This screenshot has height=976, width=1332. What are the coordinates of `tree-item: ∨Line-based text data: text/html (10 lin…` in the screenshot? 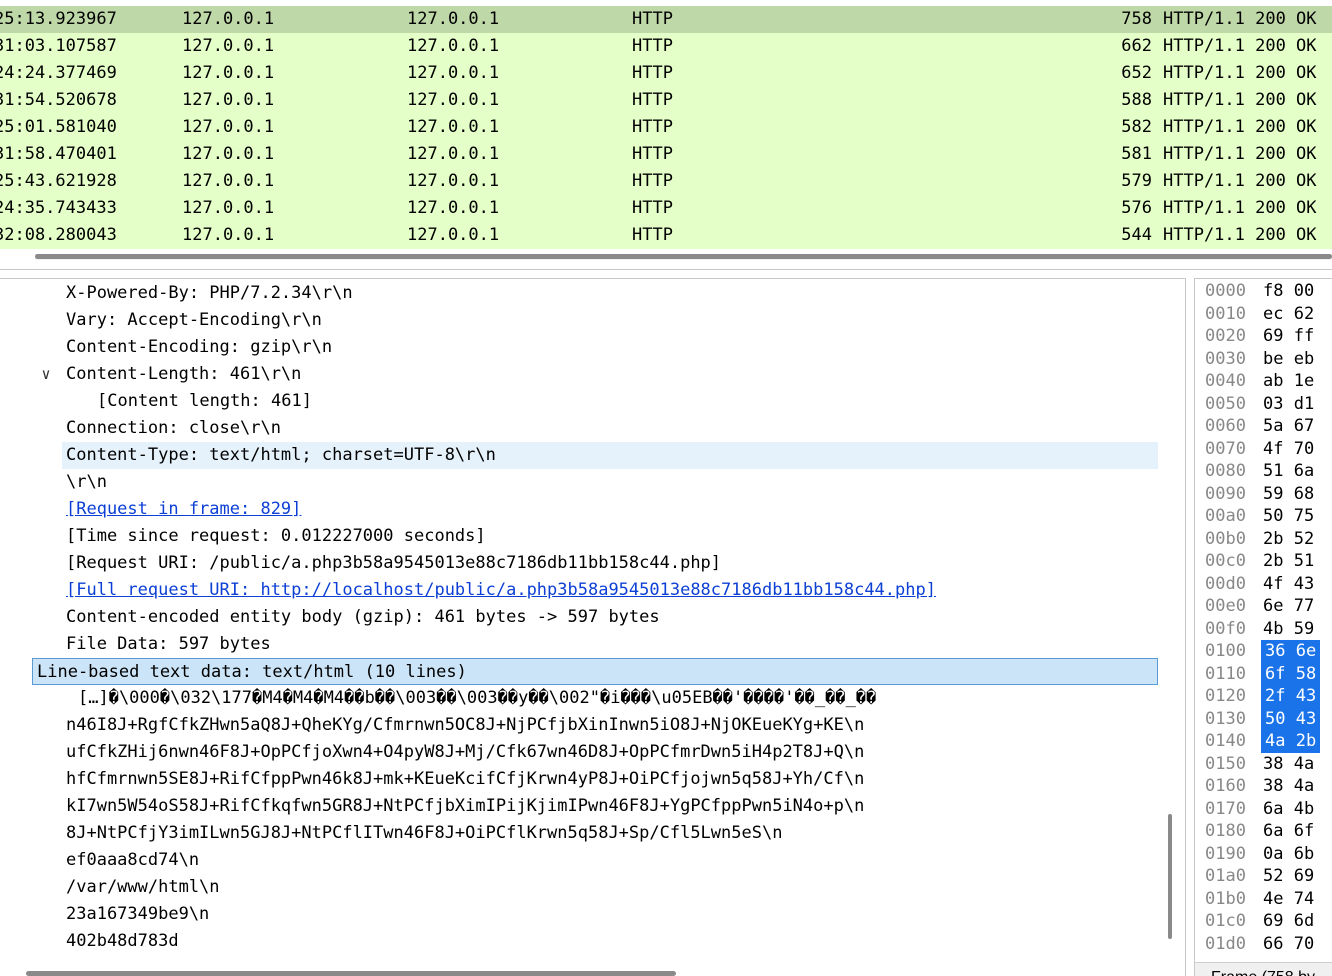 It's located at (595, 671).